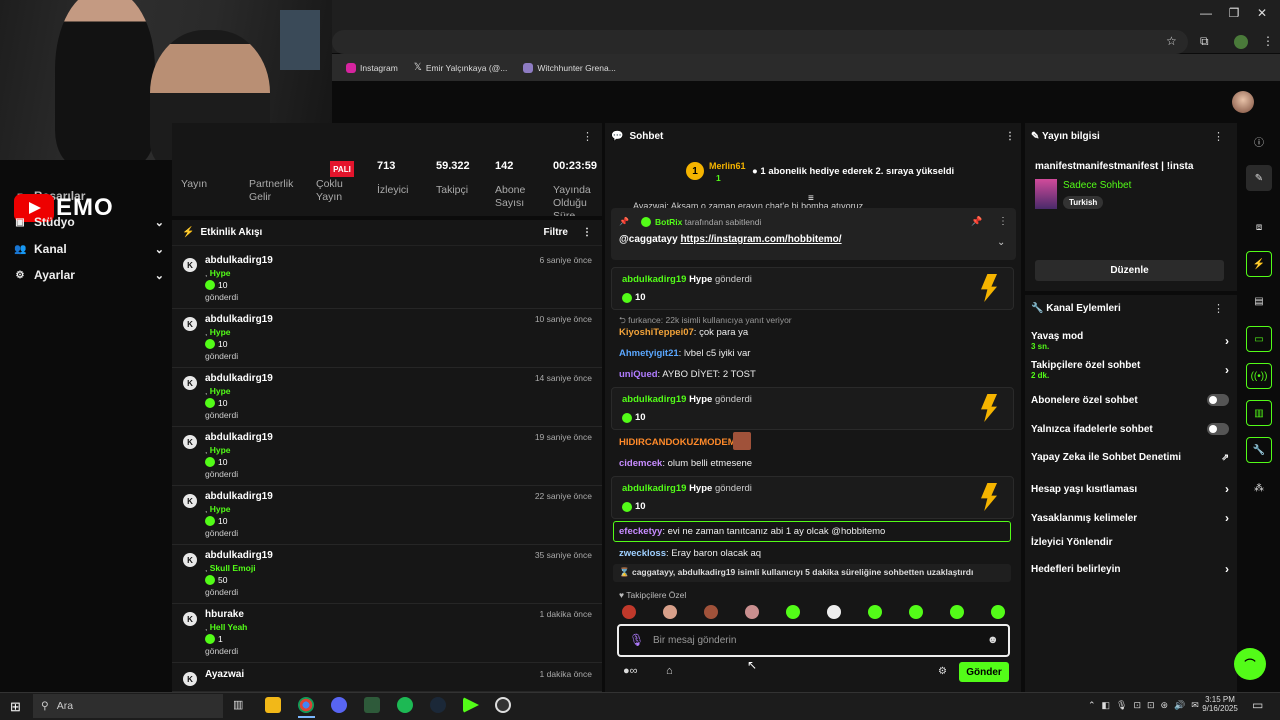 The width and height of the screenshot is (1280, 720). I want to click on info-icon: ⓘ, so click(1259, 141).